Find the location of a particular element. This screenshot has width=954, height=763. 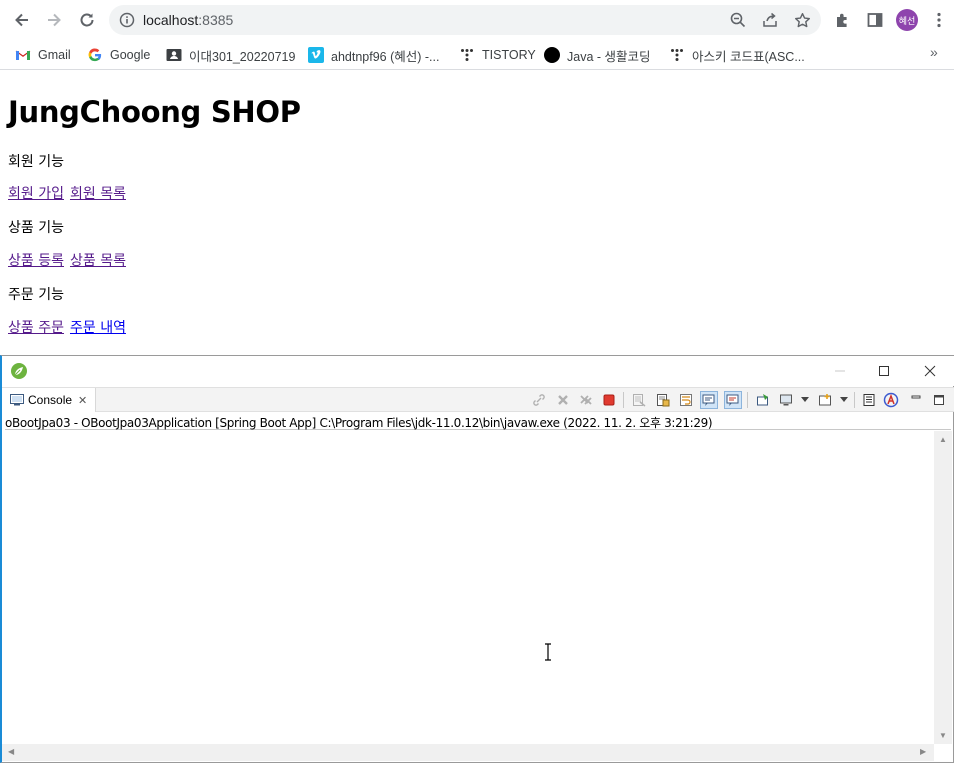

console-icon is located at coordinates (17, 400).